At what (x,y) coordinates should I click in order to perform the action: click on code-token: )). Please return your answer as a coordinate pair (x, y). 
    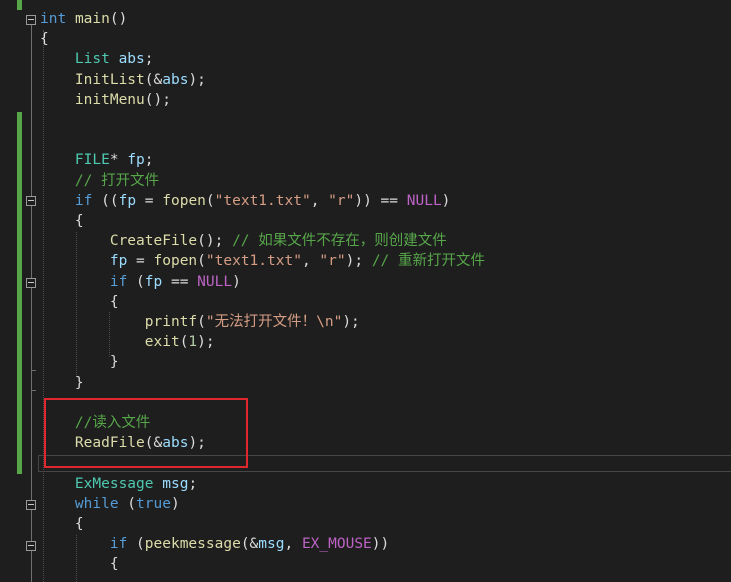
    Looking at the image, I should click on (380, 544).